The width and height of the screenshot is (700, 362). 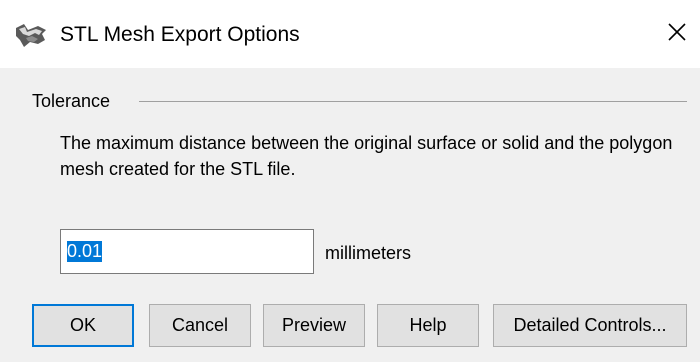 What do you see at coordinates (187, 251) in the screenshot?
I see `tolerance-input` at bounding box center [187, 251].